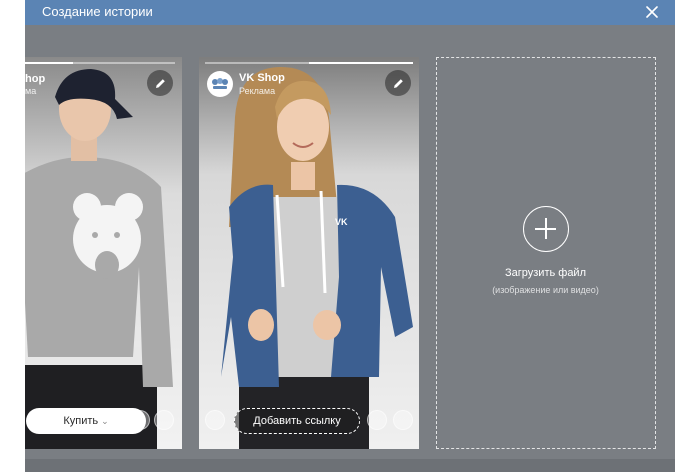  What do you see at coordinates (350, 465) in the screenshot?
I see `modal-footer-strip` at bounding box center [350, 465].